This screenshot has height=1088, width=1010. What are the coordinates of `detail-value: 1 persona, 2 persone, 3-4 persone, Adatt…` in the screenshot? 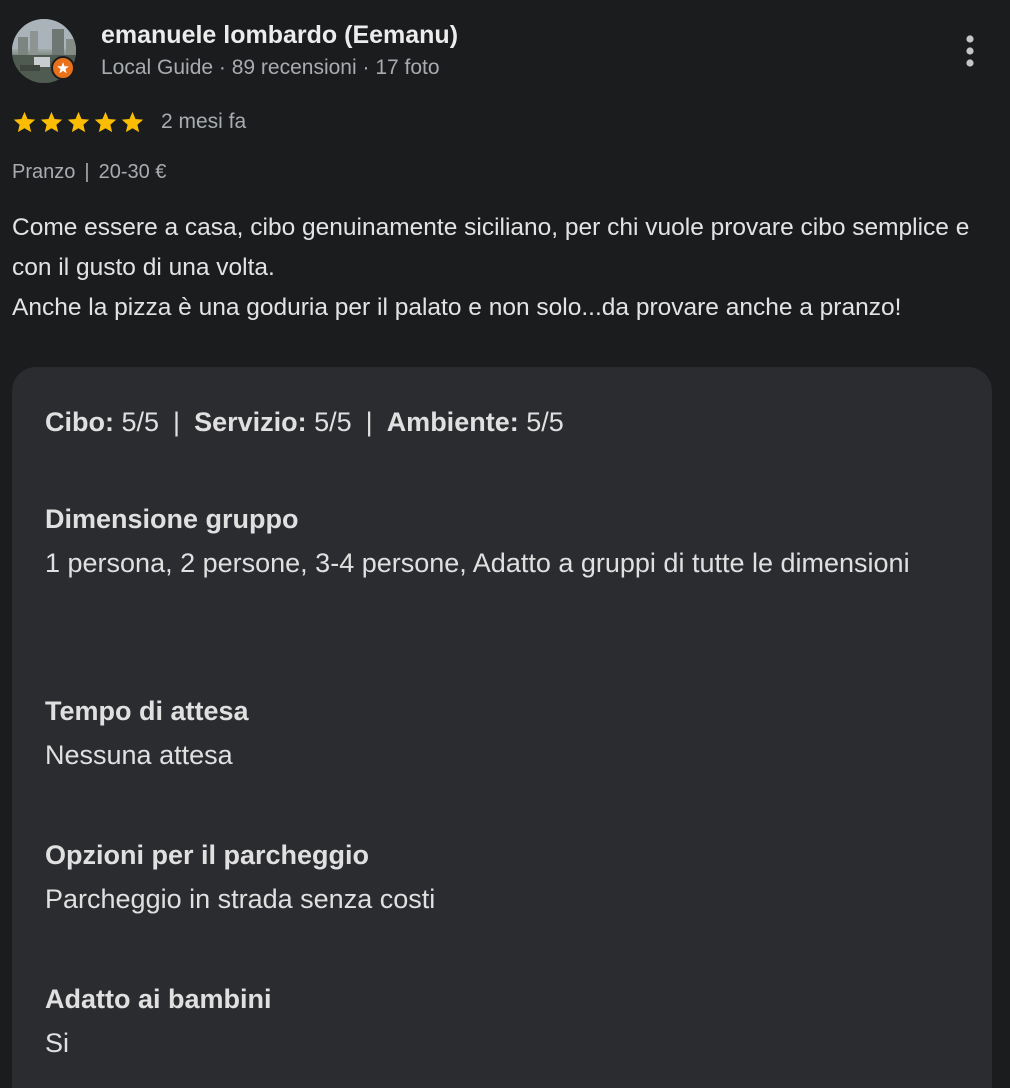 It's located at (477, 563).